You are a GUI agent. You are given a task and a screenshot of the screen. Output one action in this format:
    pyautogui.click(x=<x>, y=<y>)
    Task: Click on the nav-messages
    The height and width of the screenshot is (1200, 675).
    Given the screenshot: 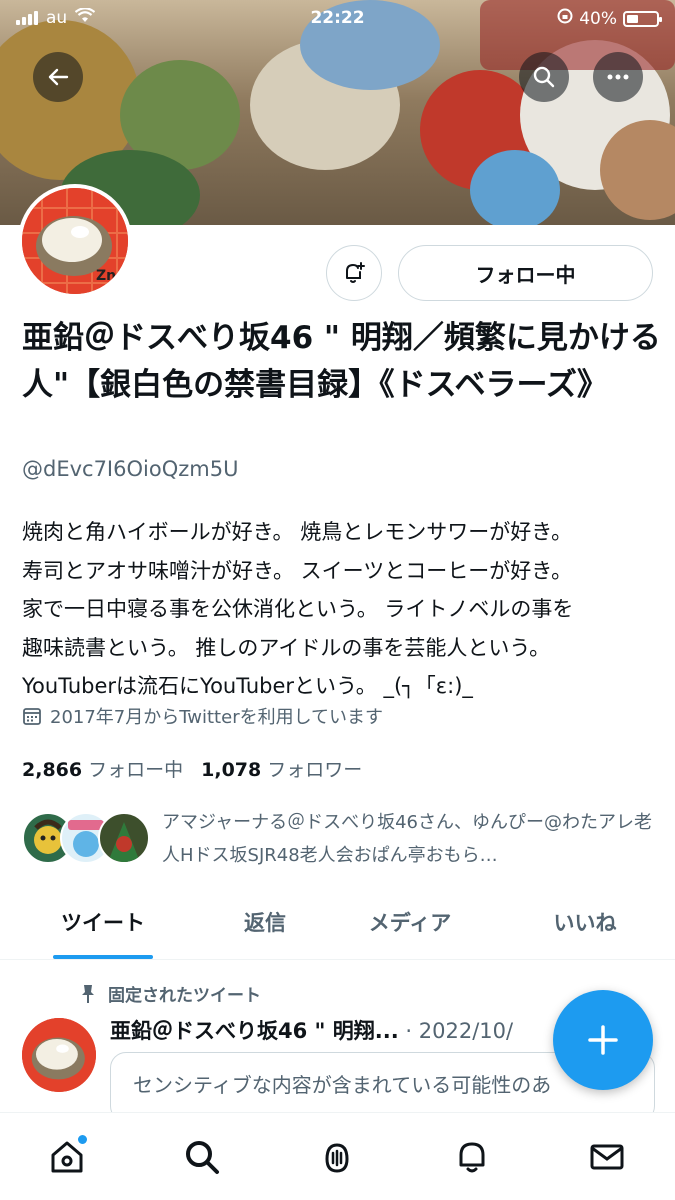 What is the action you would take?
    pyautogui.click(x=607, y=1157)
    